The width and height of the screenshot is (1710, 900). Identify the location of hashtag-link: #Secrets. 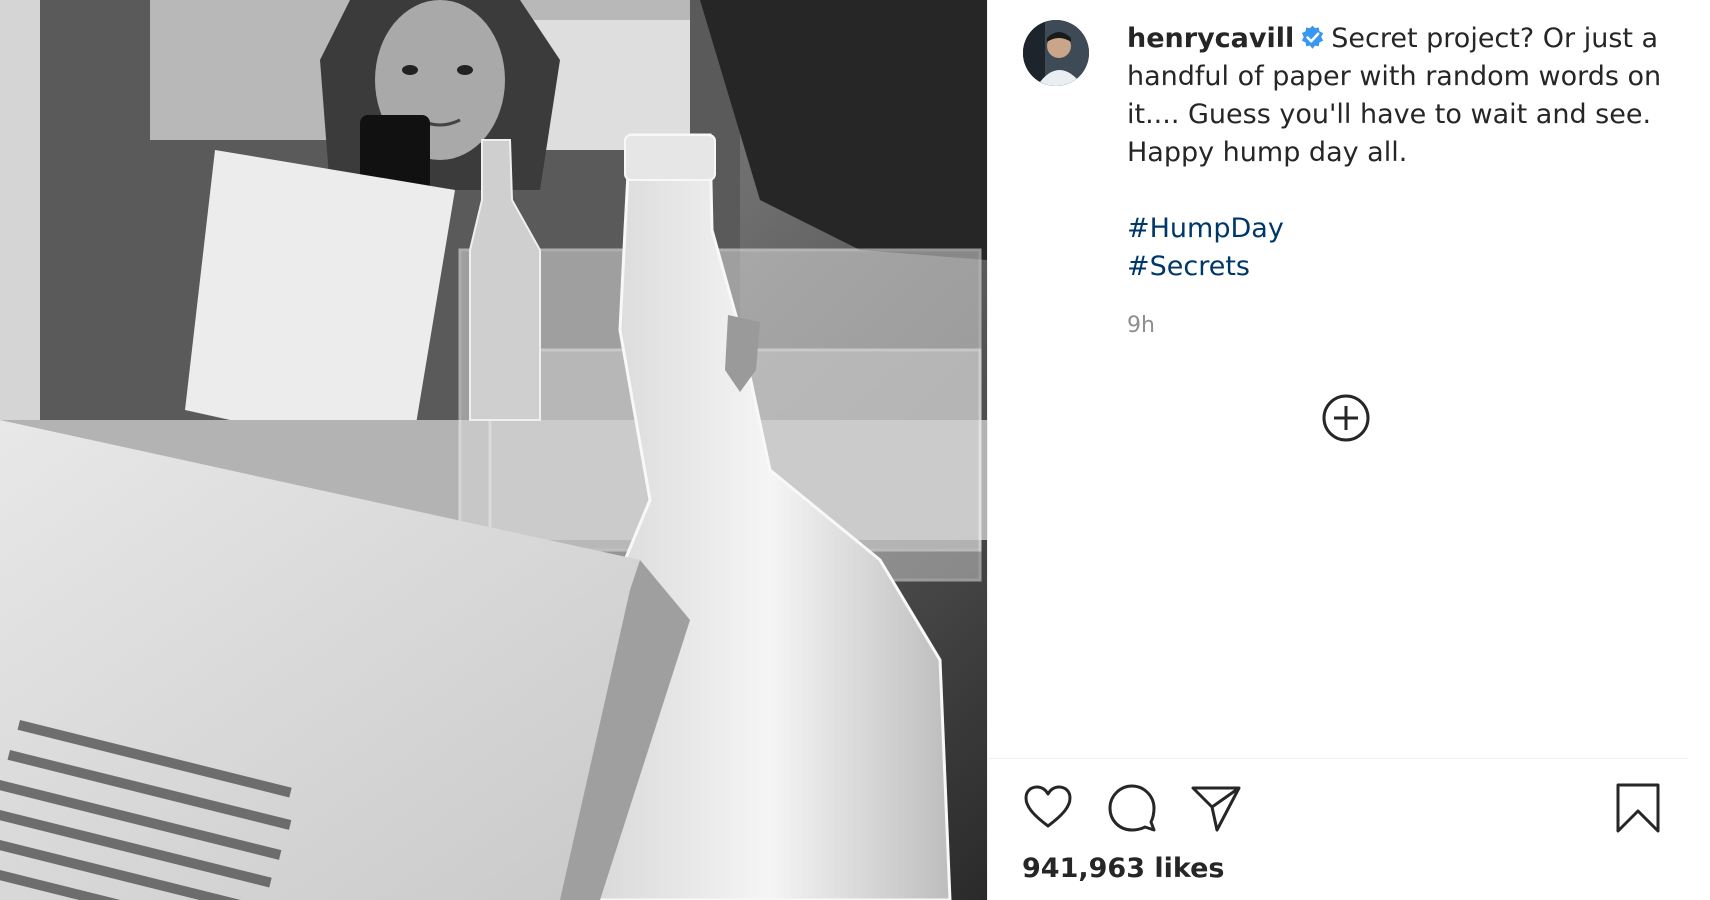
(1397, 267).